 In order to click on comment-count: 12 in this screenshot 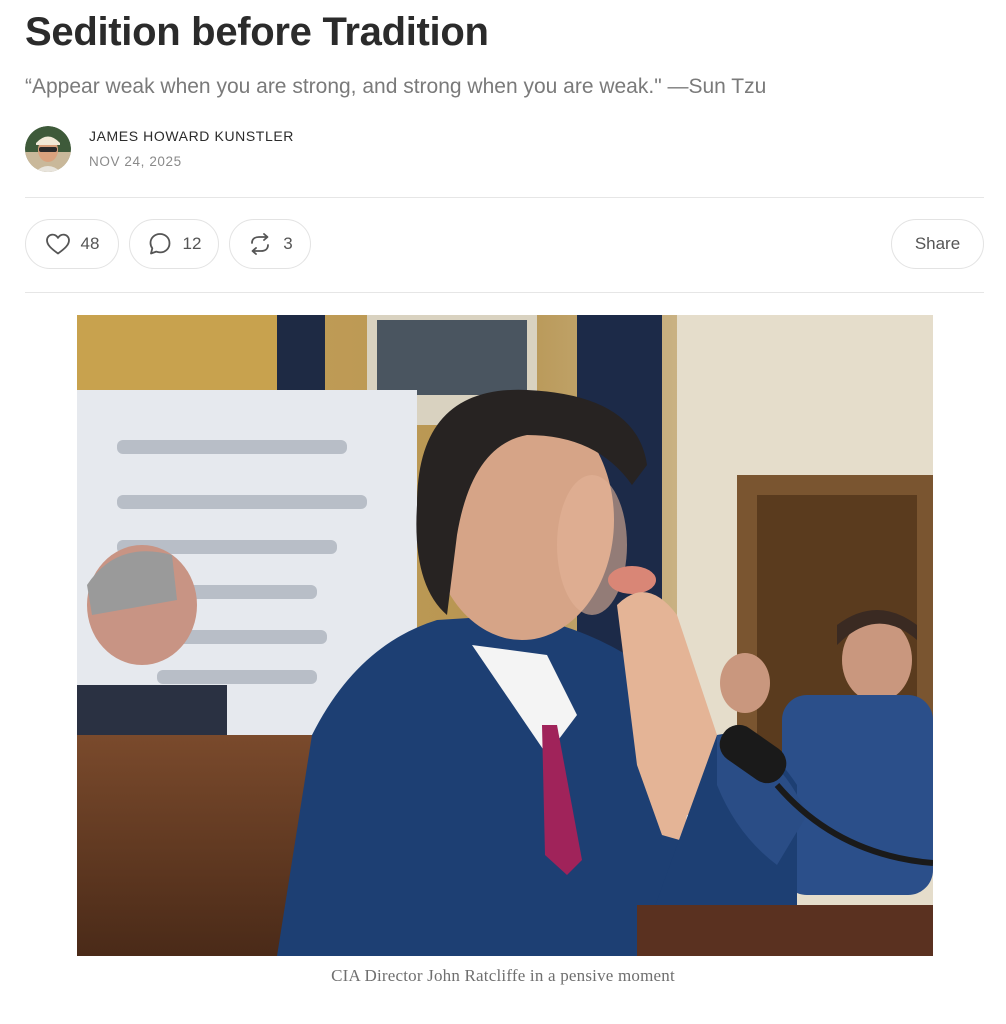, I will do `click(192, 243)`.